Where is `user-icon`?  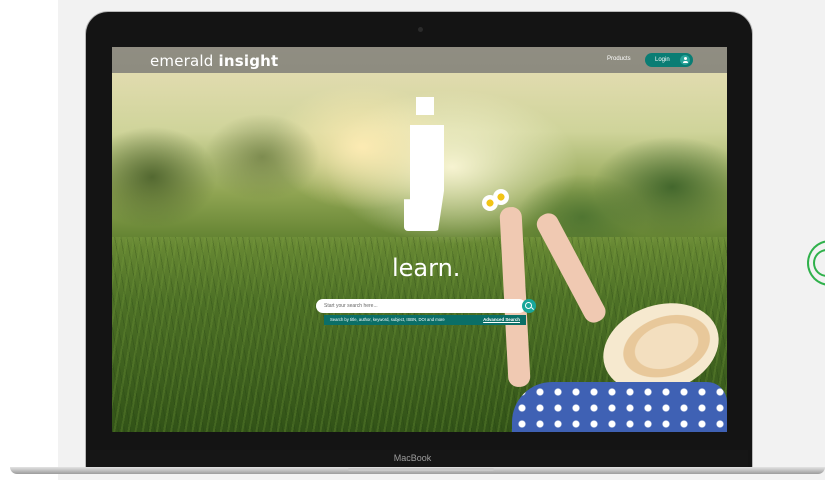
user-icon is located at coordinates (685, 60).